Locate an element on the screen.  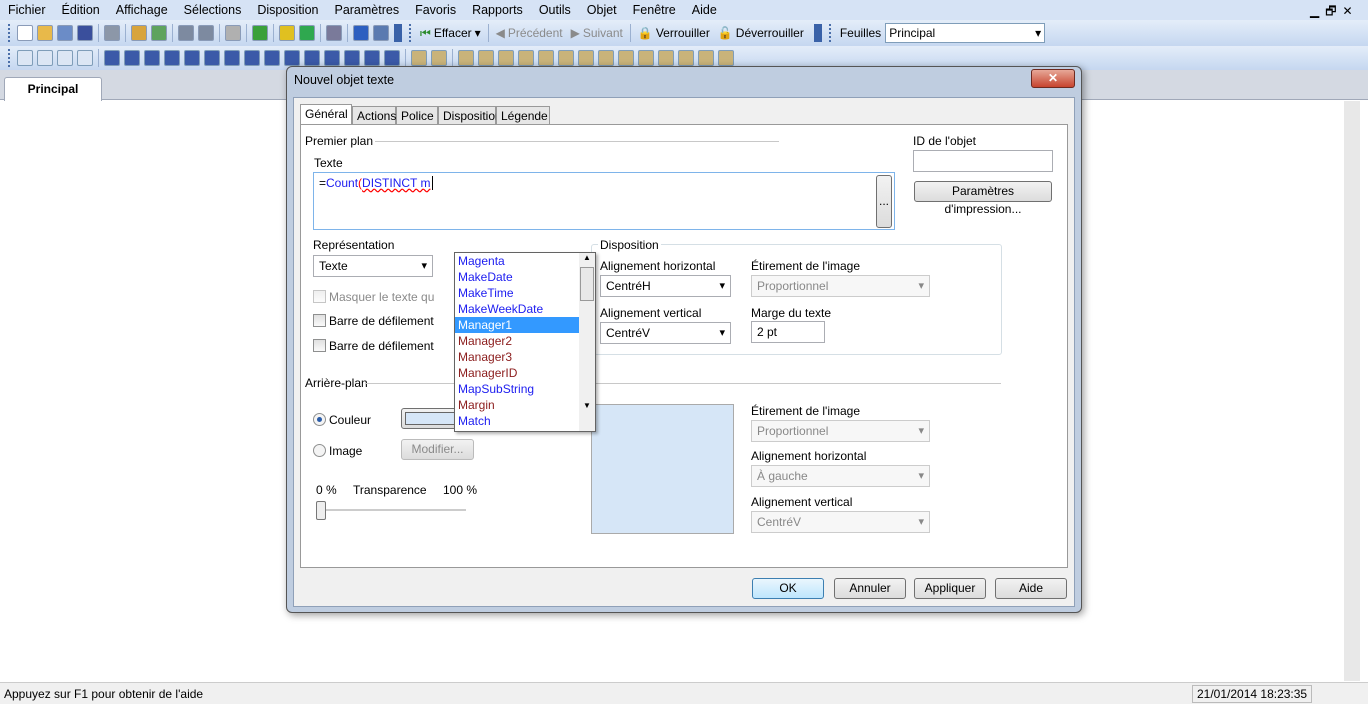
input-box-icon is located at coordinates (212, 58).